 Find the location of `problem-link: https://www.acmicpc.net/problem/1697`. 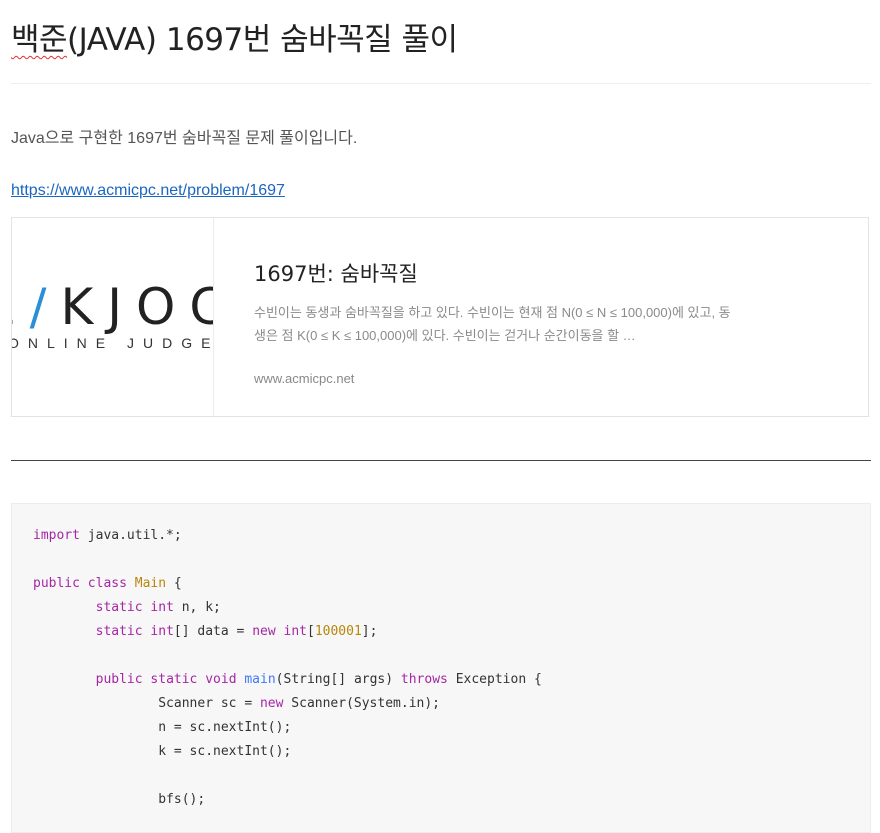

problem-link: https://www.acmicpc.net/problem/1697 is located at coordinates (148, 191).